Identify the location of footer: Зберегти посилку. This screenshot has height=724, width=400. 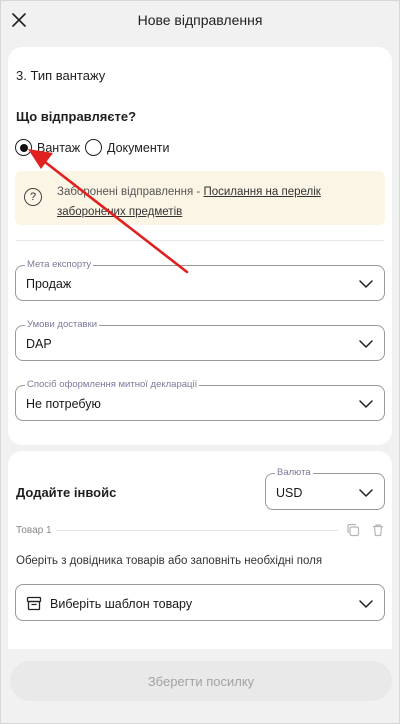
(200, 686).